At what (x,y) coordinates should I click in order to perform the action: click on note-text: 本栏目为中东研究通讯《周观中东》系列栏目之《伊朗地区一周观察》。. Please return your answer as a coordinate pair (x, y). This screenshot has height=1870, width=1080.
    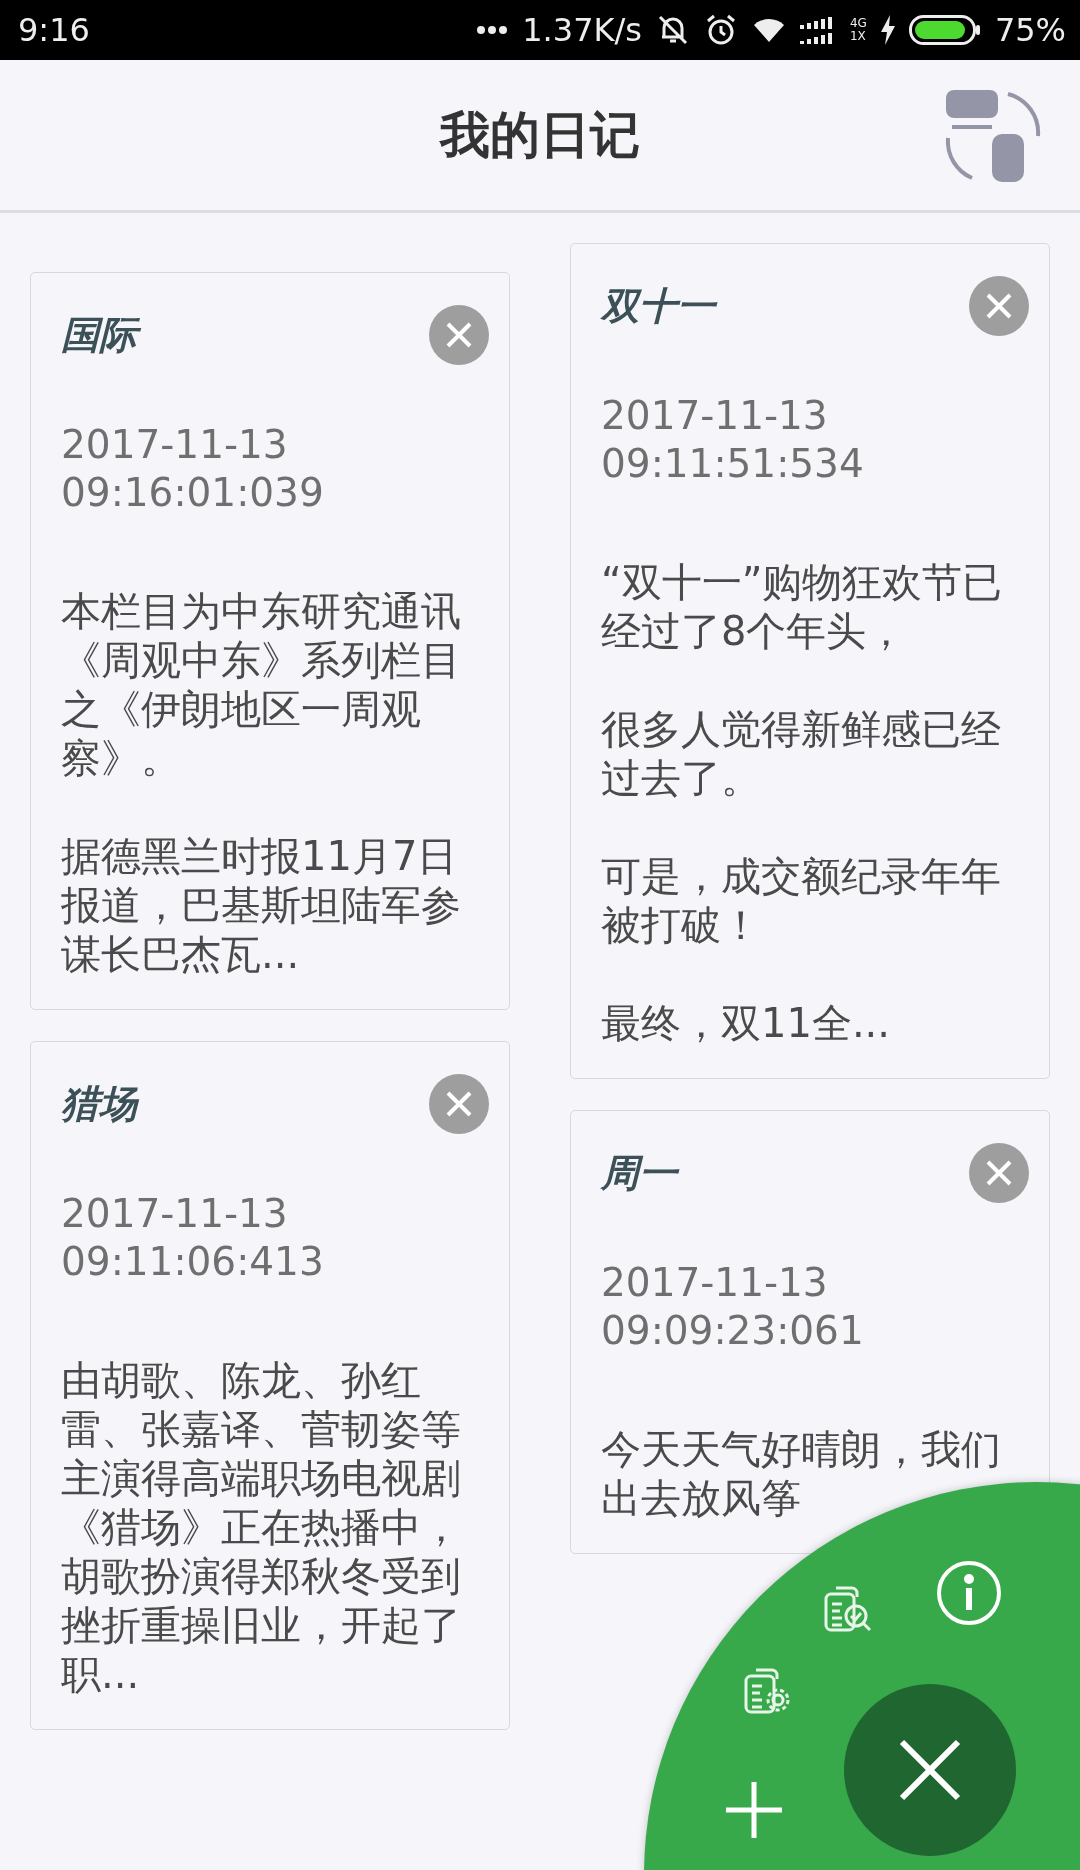
    Looking at the image, I should click on (261, 685).